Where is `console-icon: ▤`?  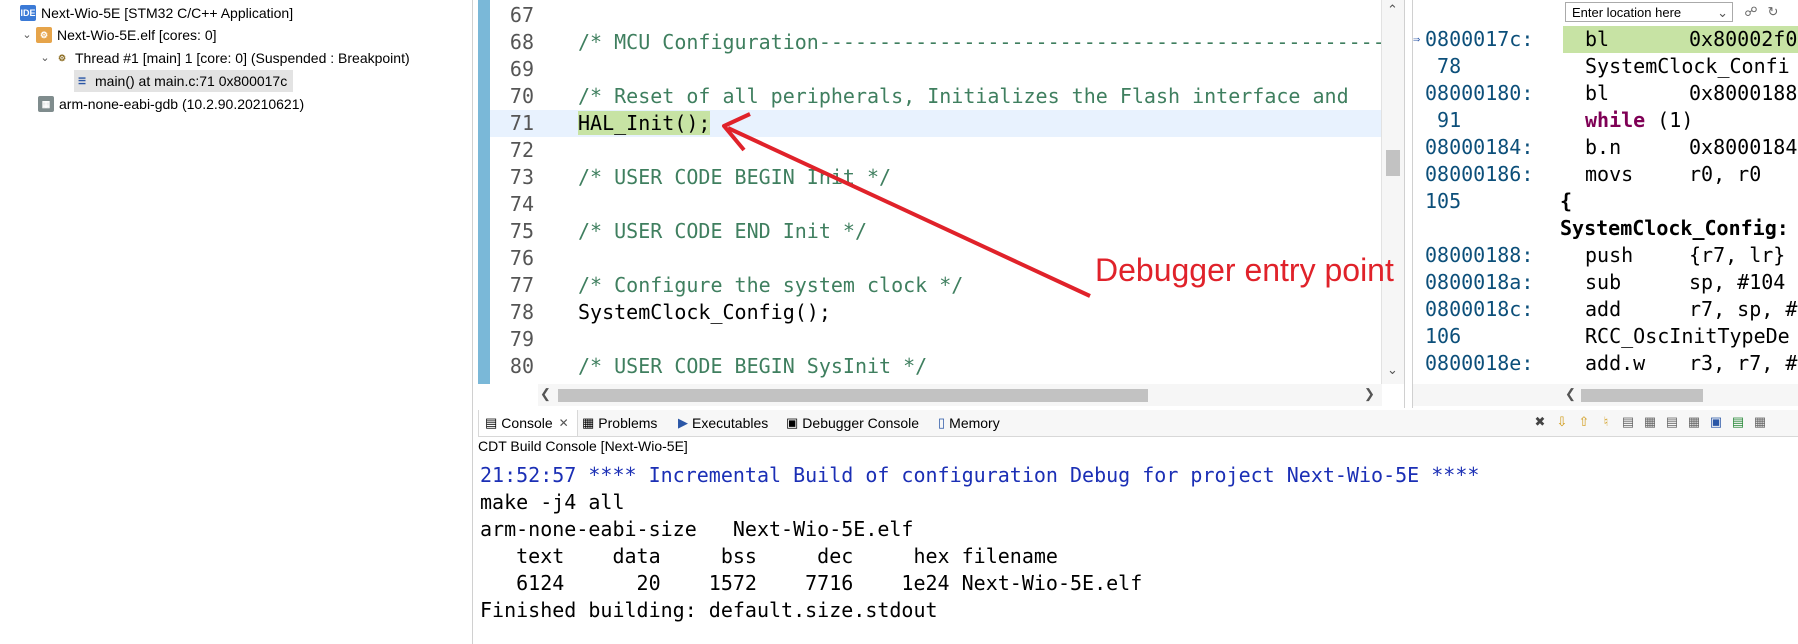 console-icon: ▤ is located at coordinates (491, 422).